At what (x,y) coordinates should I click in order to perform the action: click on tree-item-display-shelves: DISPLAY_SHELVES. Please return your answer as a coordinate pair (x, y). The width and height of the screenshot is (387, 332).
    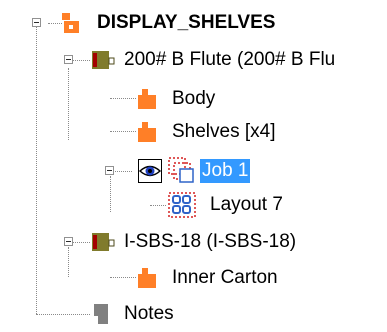
    Looking at the image, I should click on (221, 23).